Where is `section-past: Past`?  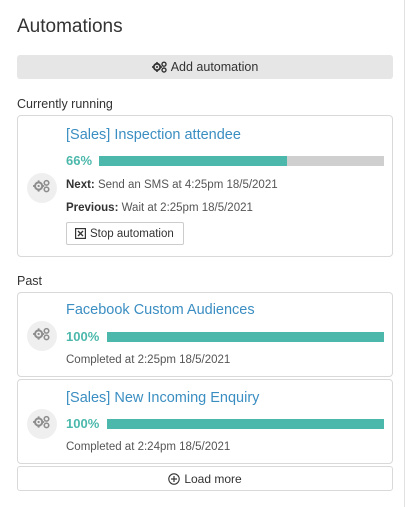
section-past: Past is located at coordinates (30, 281).